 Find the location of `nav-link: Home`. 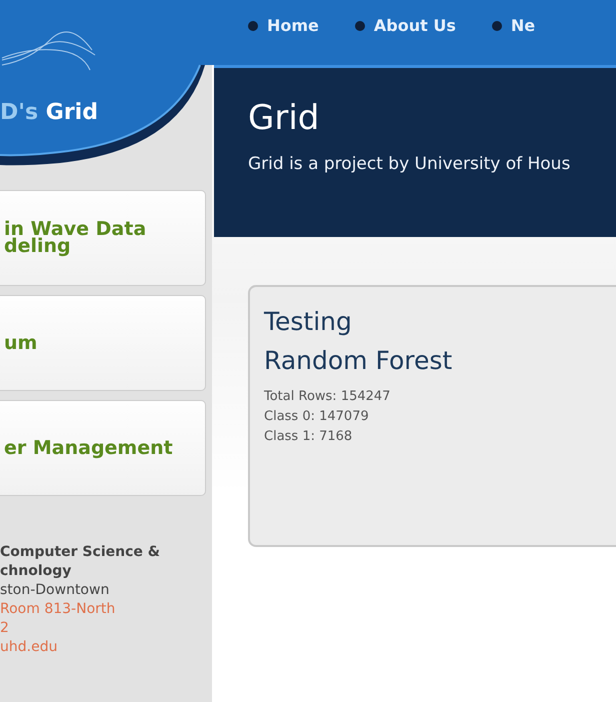

nav-link: Home is located at coordinates (283, 25).